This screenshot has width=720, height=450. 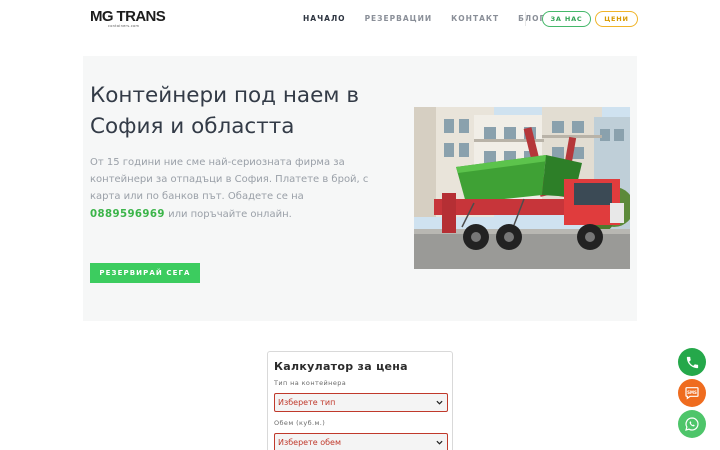 I want to click on whatsapp-icon, so click(x=692, y=424).